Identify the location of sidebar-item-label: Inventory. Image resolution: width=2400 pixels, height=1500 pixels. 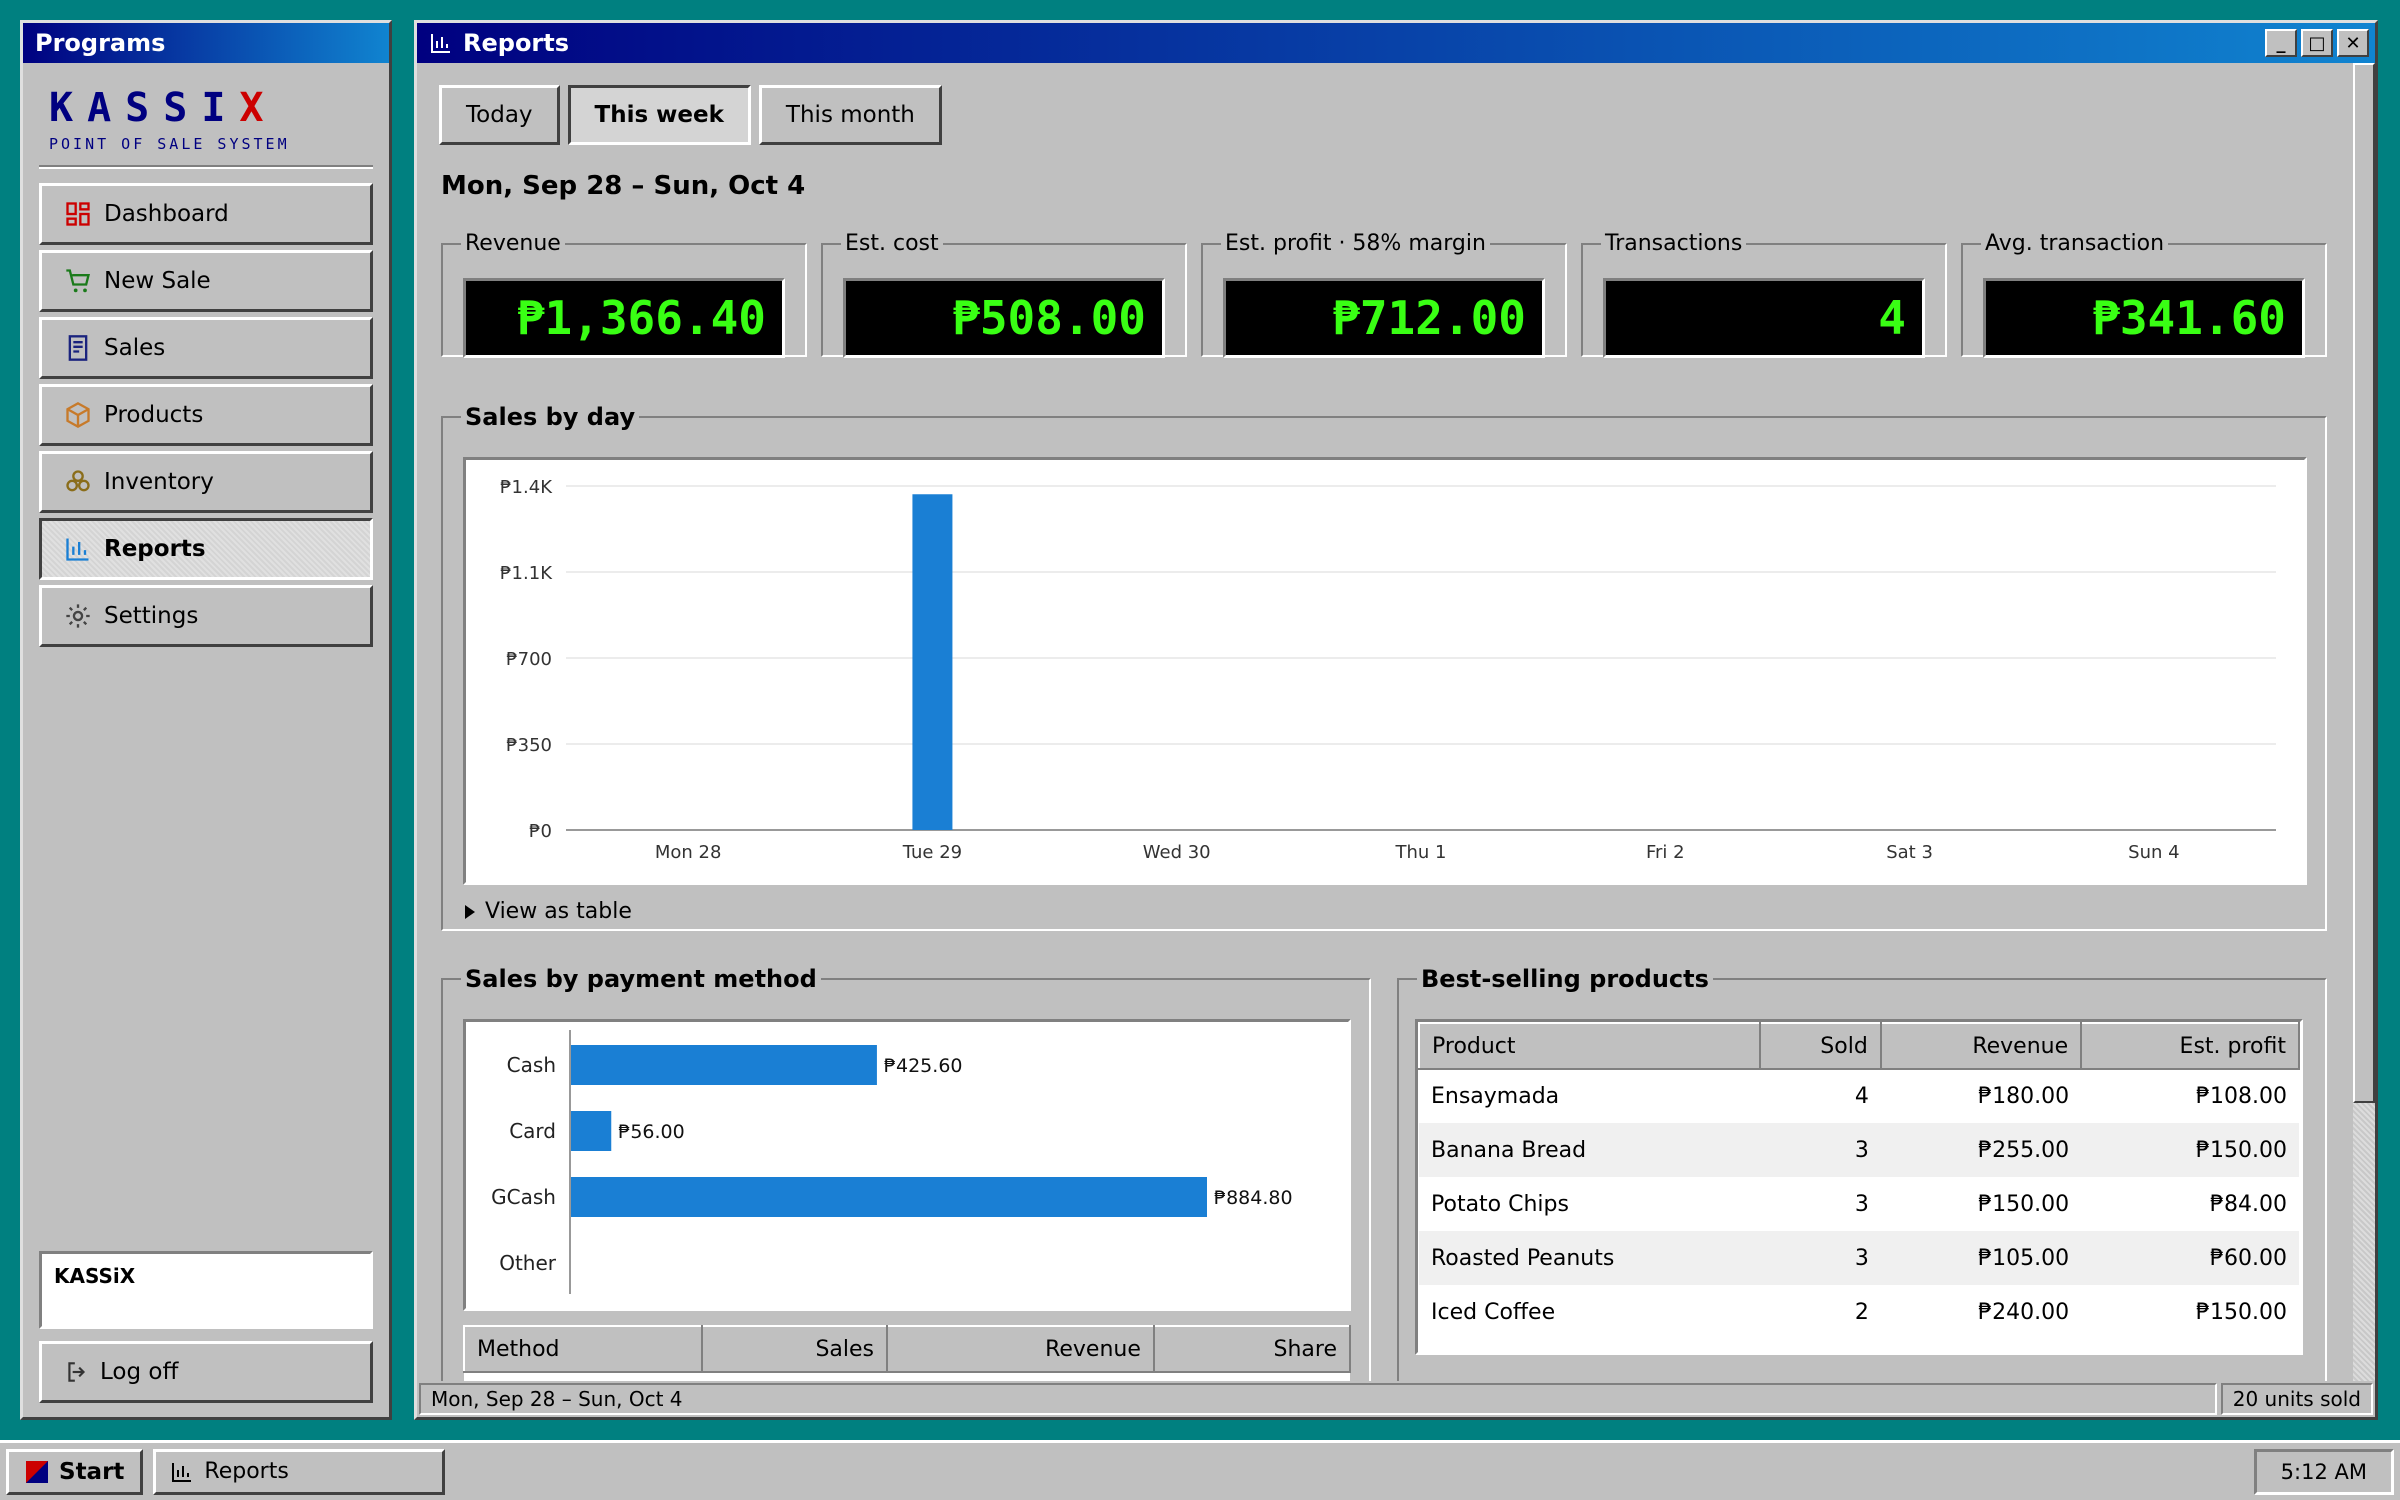
(159, 482).